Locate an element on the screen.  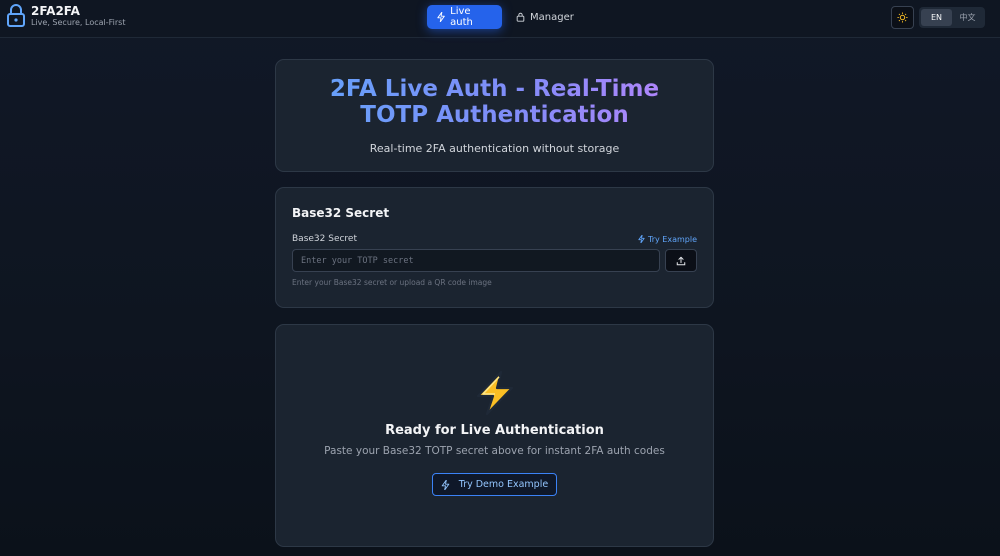
brand: 2FA2FA Live, Secure, Local-First is located at coordinates (65, 16).